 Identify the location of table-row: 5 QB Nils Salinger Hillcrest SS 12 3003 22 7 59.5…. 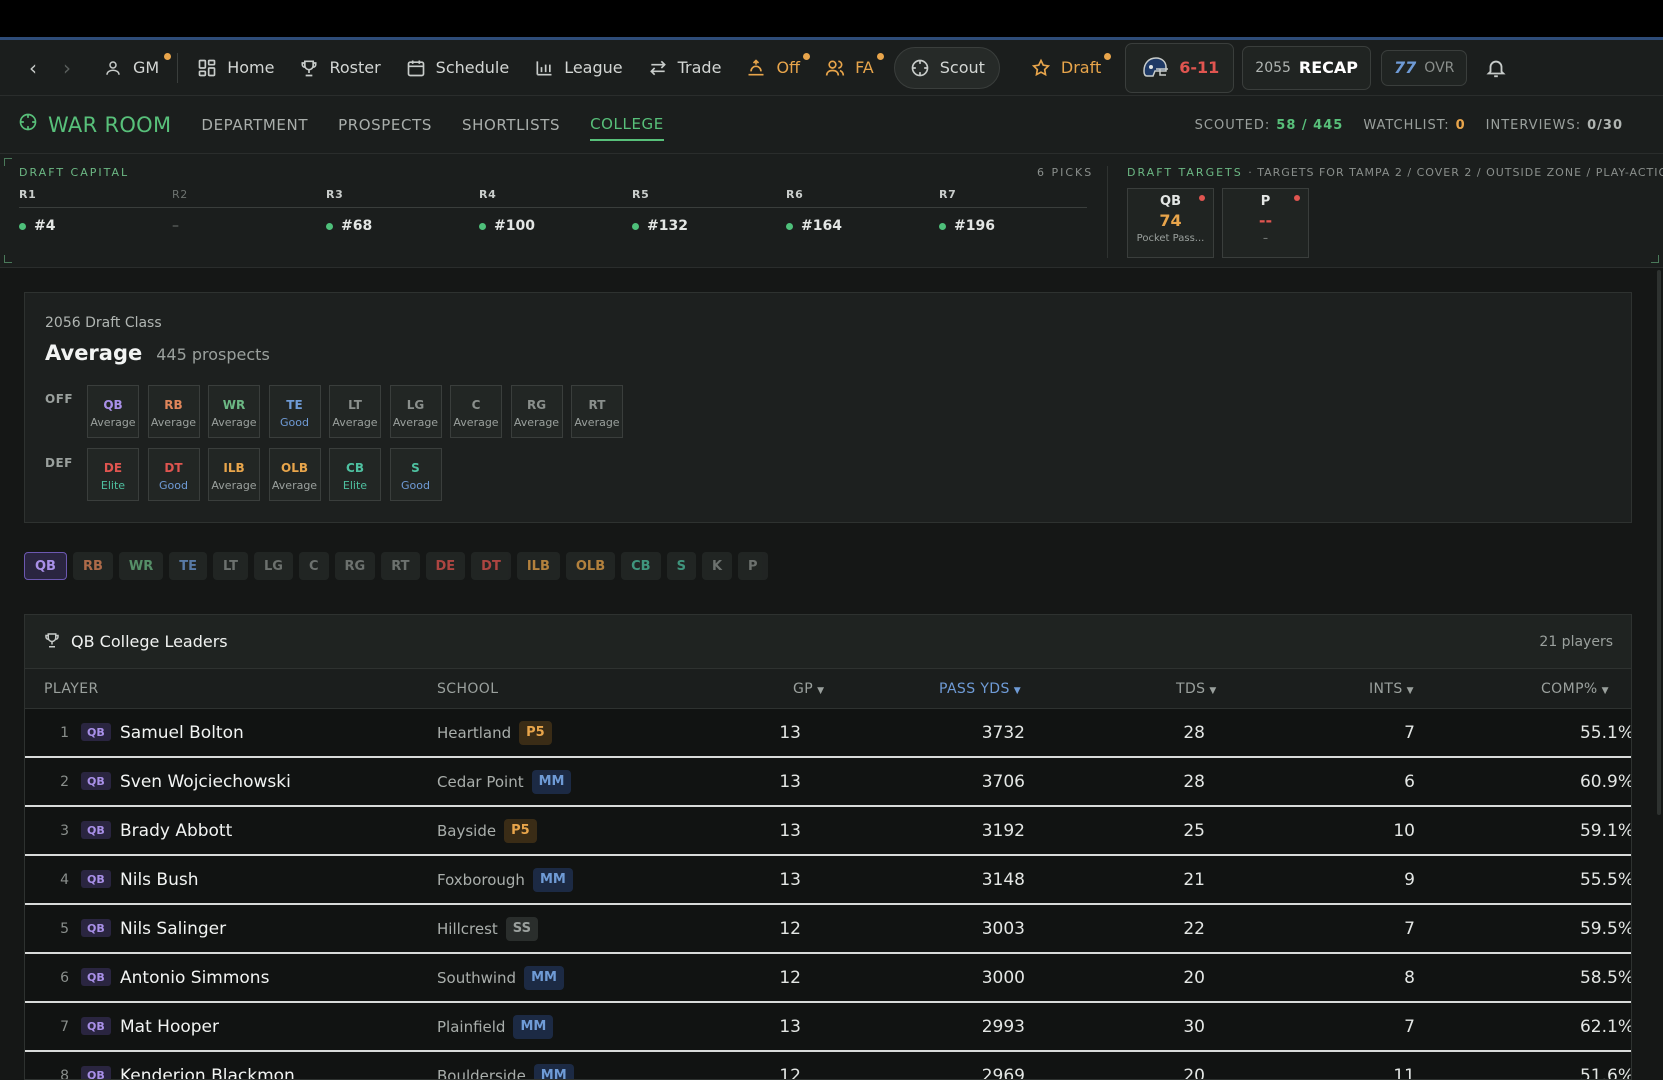
(828, 929).